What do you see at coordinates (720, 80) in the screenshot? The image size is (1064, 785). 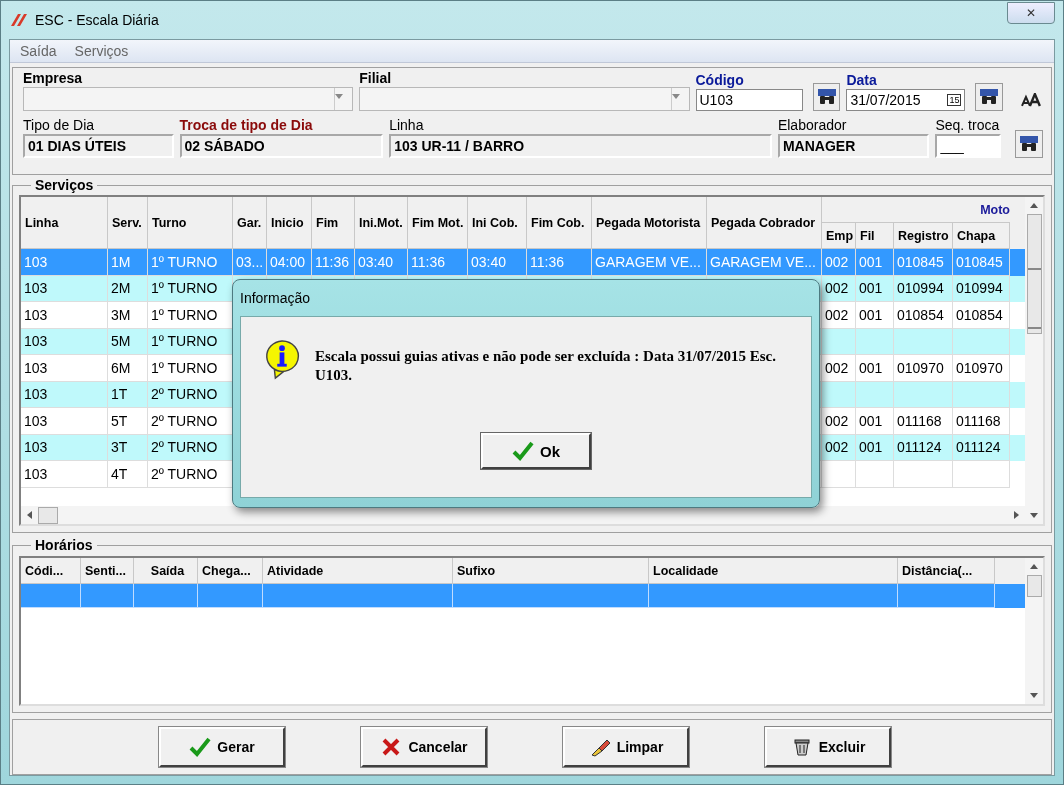 I see `field-label: Código` at bounding box center [720, 80].